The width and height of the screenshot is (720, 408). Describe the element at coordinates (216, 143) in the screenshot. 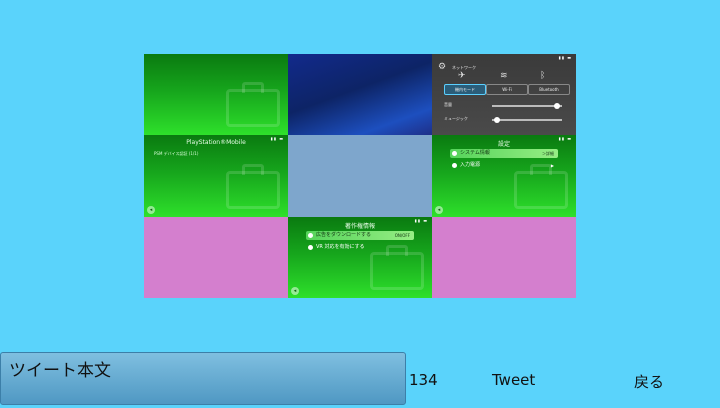

I see `screen-title: PlayStation®Mobile` at that location.